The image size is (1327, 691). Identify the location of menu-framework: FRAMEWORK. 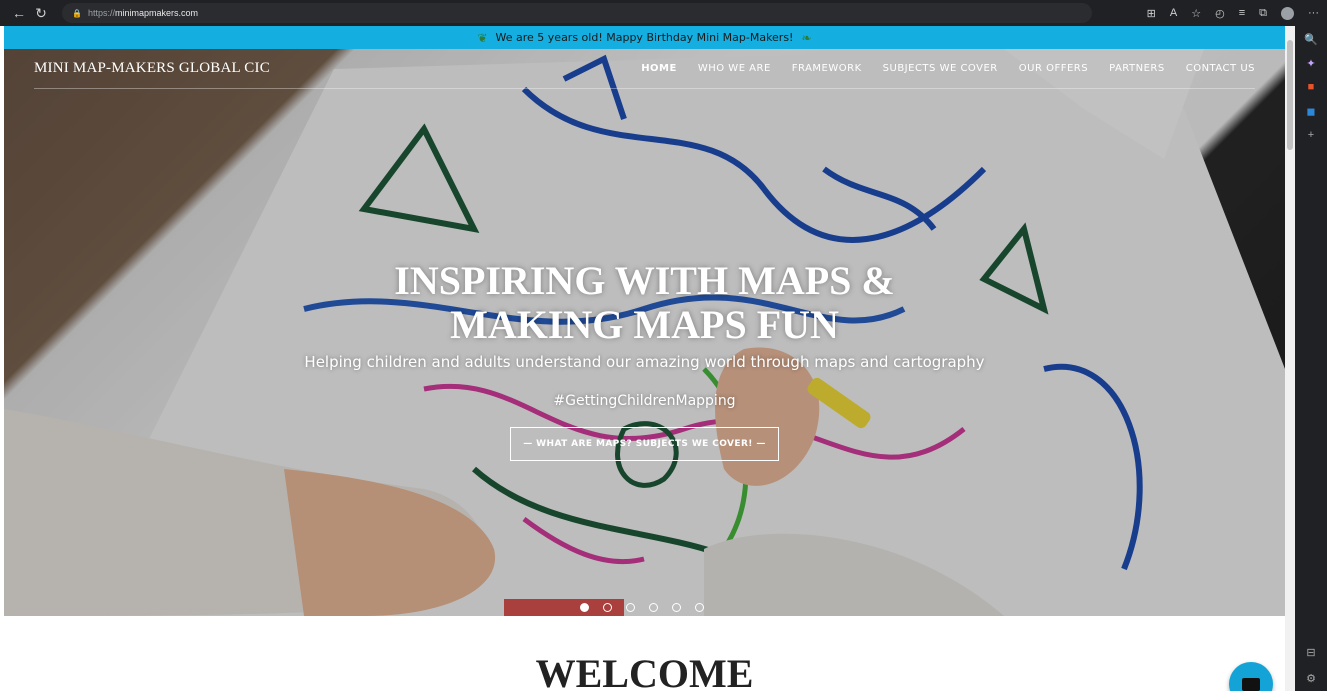
(827, 68).